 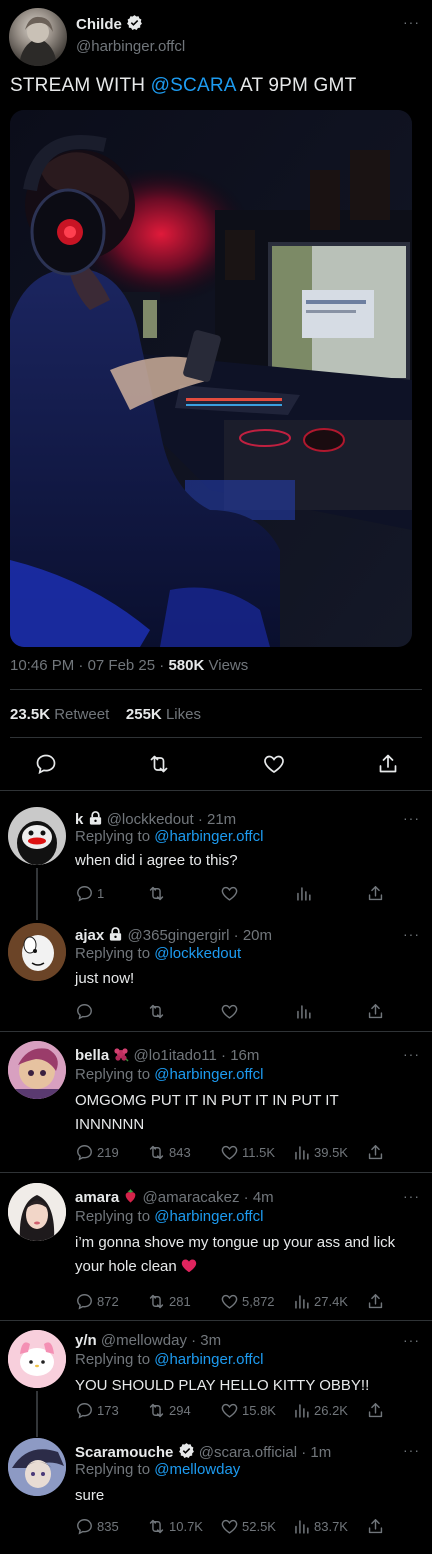 I want to click on reply-icon, so click(x=84, y=1527).